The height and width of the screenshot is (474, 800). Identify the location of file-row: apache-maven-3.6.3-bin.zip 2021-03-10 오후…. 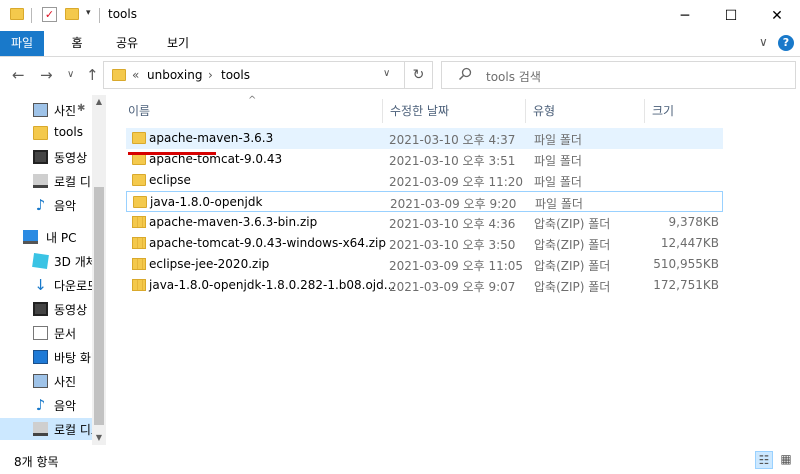
(424, 222).